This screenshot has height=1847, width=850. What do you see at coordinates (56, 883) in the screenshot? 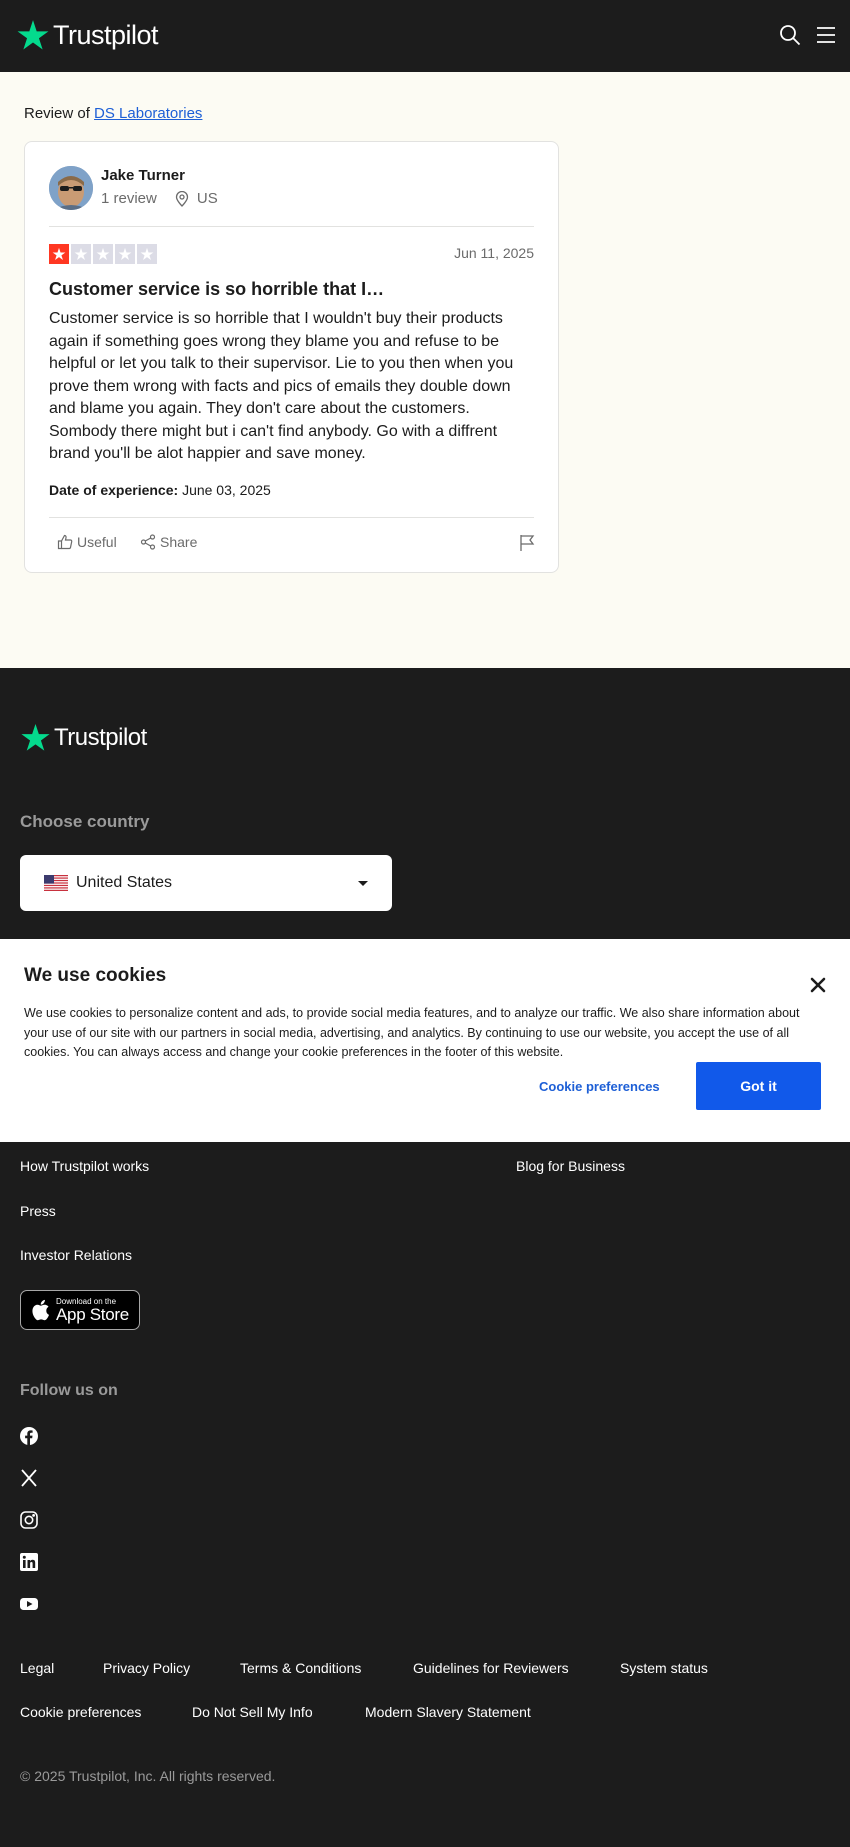
I see `us-flag-icon` at bounding box center [56, 883].